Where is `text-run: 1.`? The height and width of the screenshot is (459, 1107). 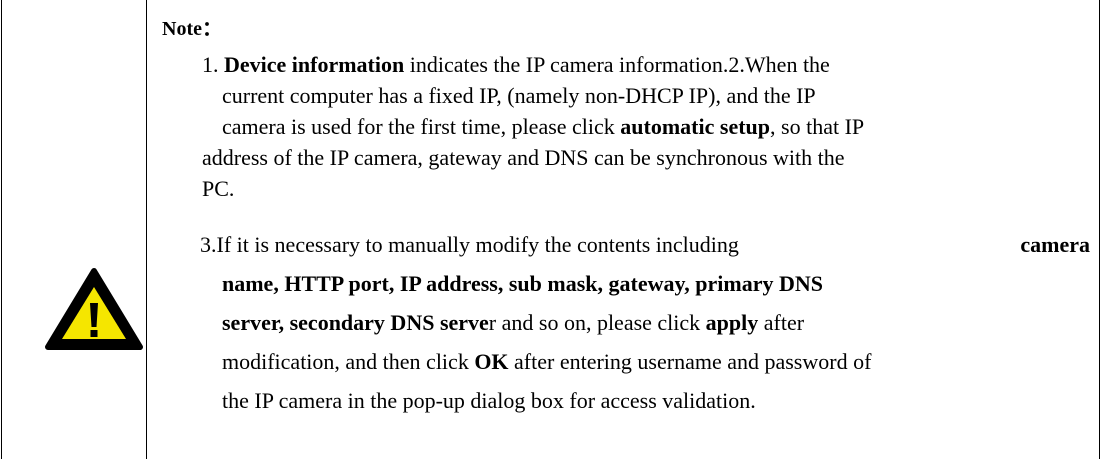
text-run: 1. is located at coordinates (213, 64).